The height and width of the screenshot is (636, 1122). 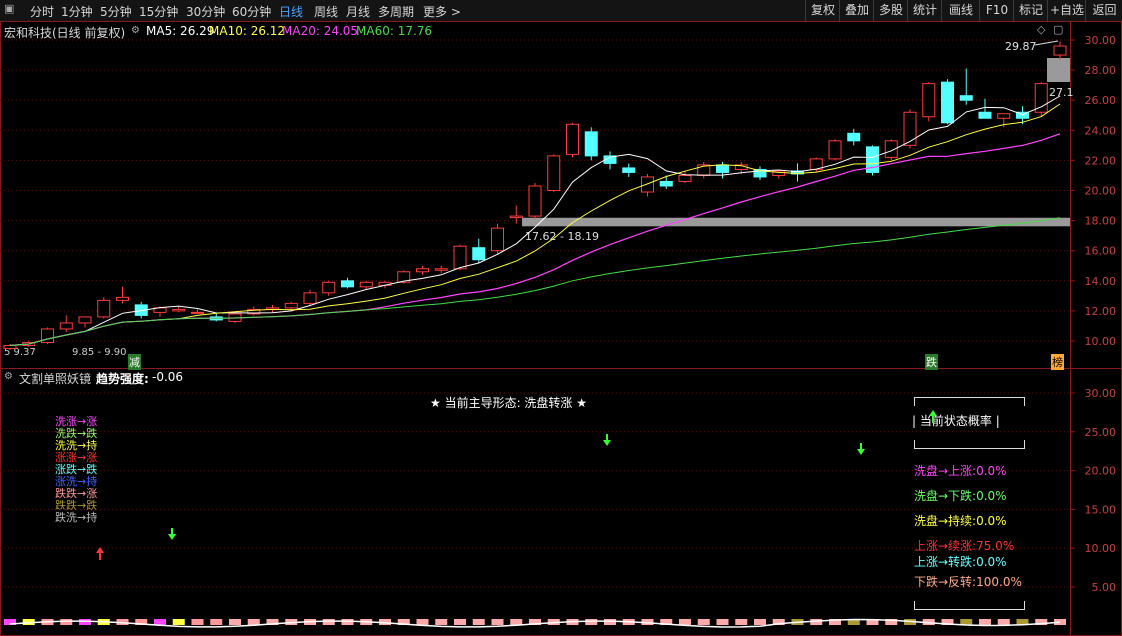 I want to click on y-axis-label: 12.00, so click(x=1101, y=311).